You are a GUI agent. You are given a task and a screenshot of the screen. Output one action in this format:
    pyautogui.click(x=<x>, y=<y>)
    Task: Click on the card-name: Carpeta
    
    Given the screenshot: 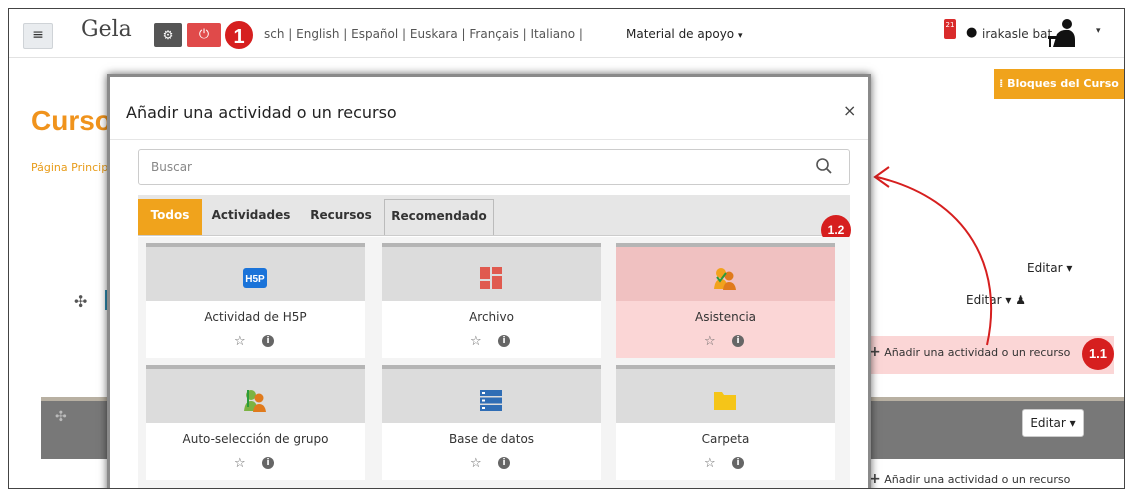 What is the action you would take?
    pyautogui.click(x=725, y=439)
    